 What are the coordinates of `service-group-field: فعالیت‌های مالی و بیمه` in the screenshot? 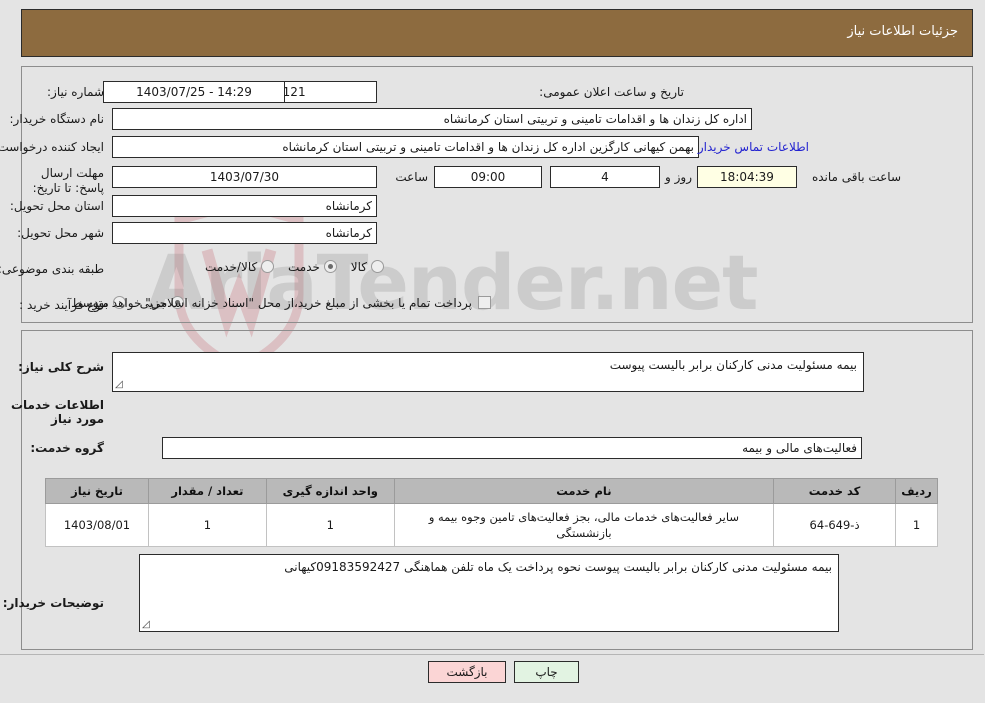 It's located at (513, 448).